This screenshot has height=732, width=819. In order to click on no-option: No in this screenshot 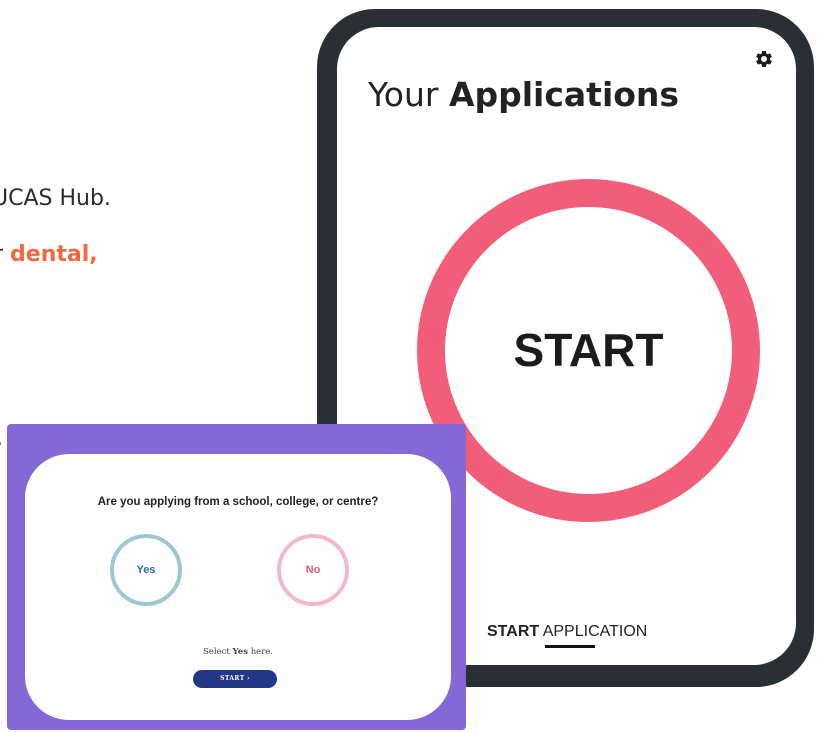, I will do `click(313, 570)`.